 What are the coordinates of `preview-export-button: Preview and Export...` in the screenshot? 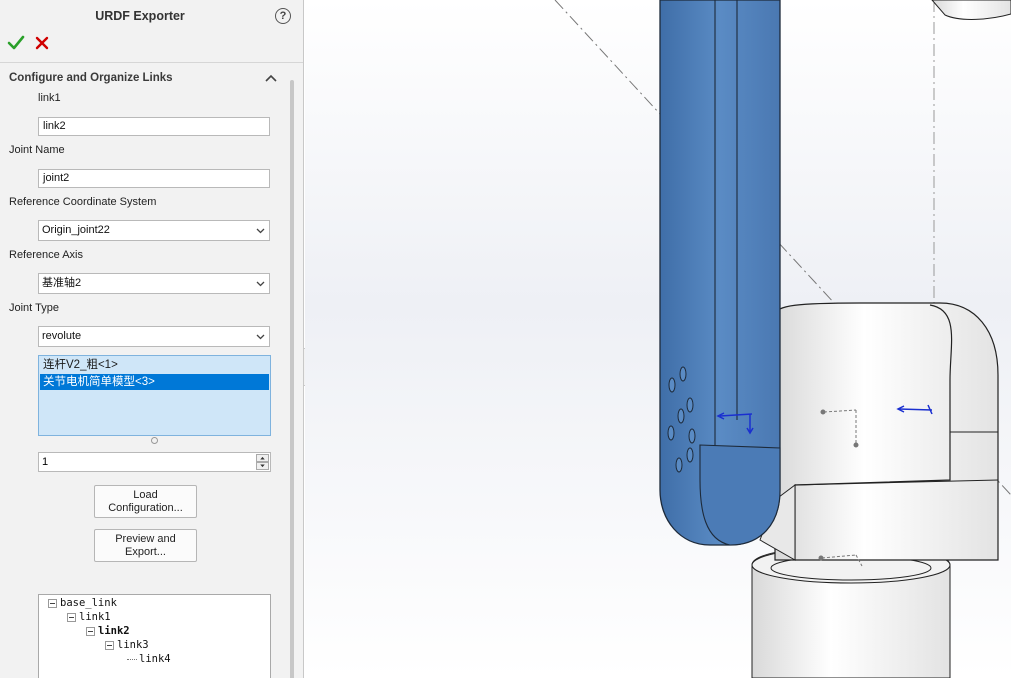 It's located at (145, 545).